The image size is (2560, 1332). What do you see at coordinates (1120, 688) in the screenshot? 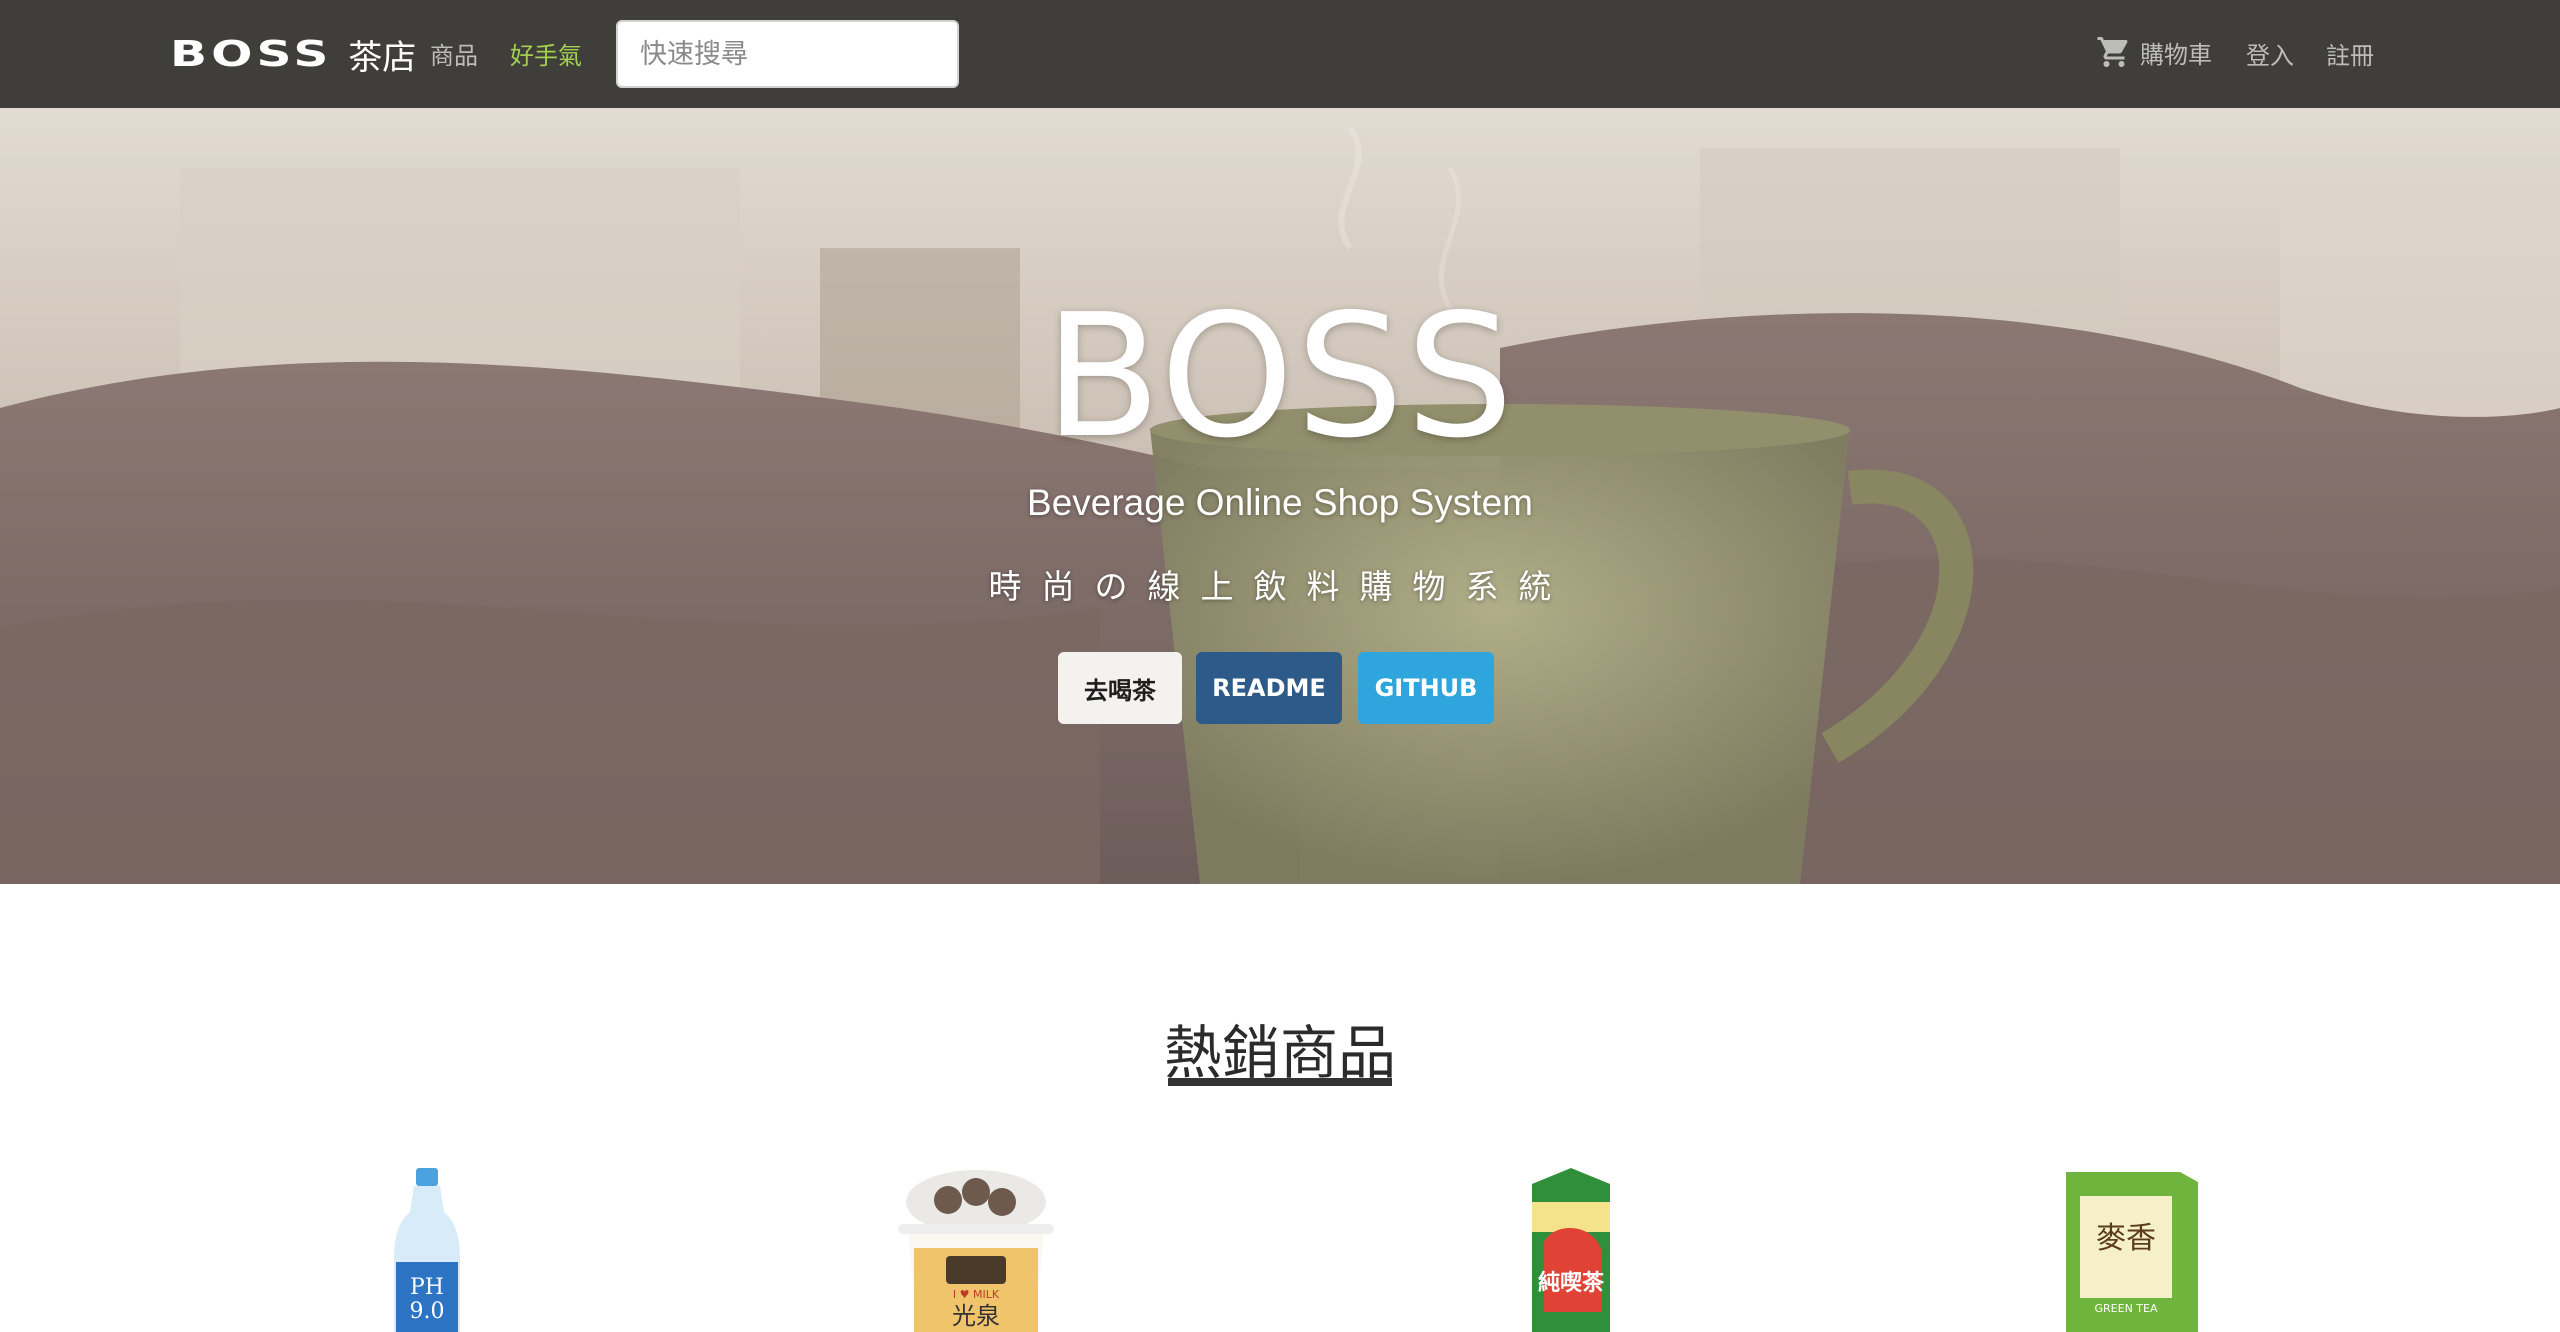
I see `go-tea-button: 去喝茶` at bounding box center [1120, 688].